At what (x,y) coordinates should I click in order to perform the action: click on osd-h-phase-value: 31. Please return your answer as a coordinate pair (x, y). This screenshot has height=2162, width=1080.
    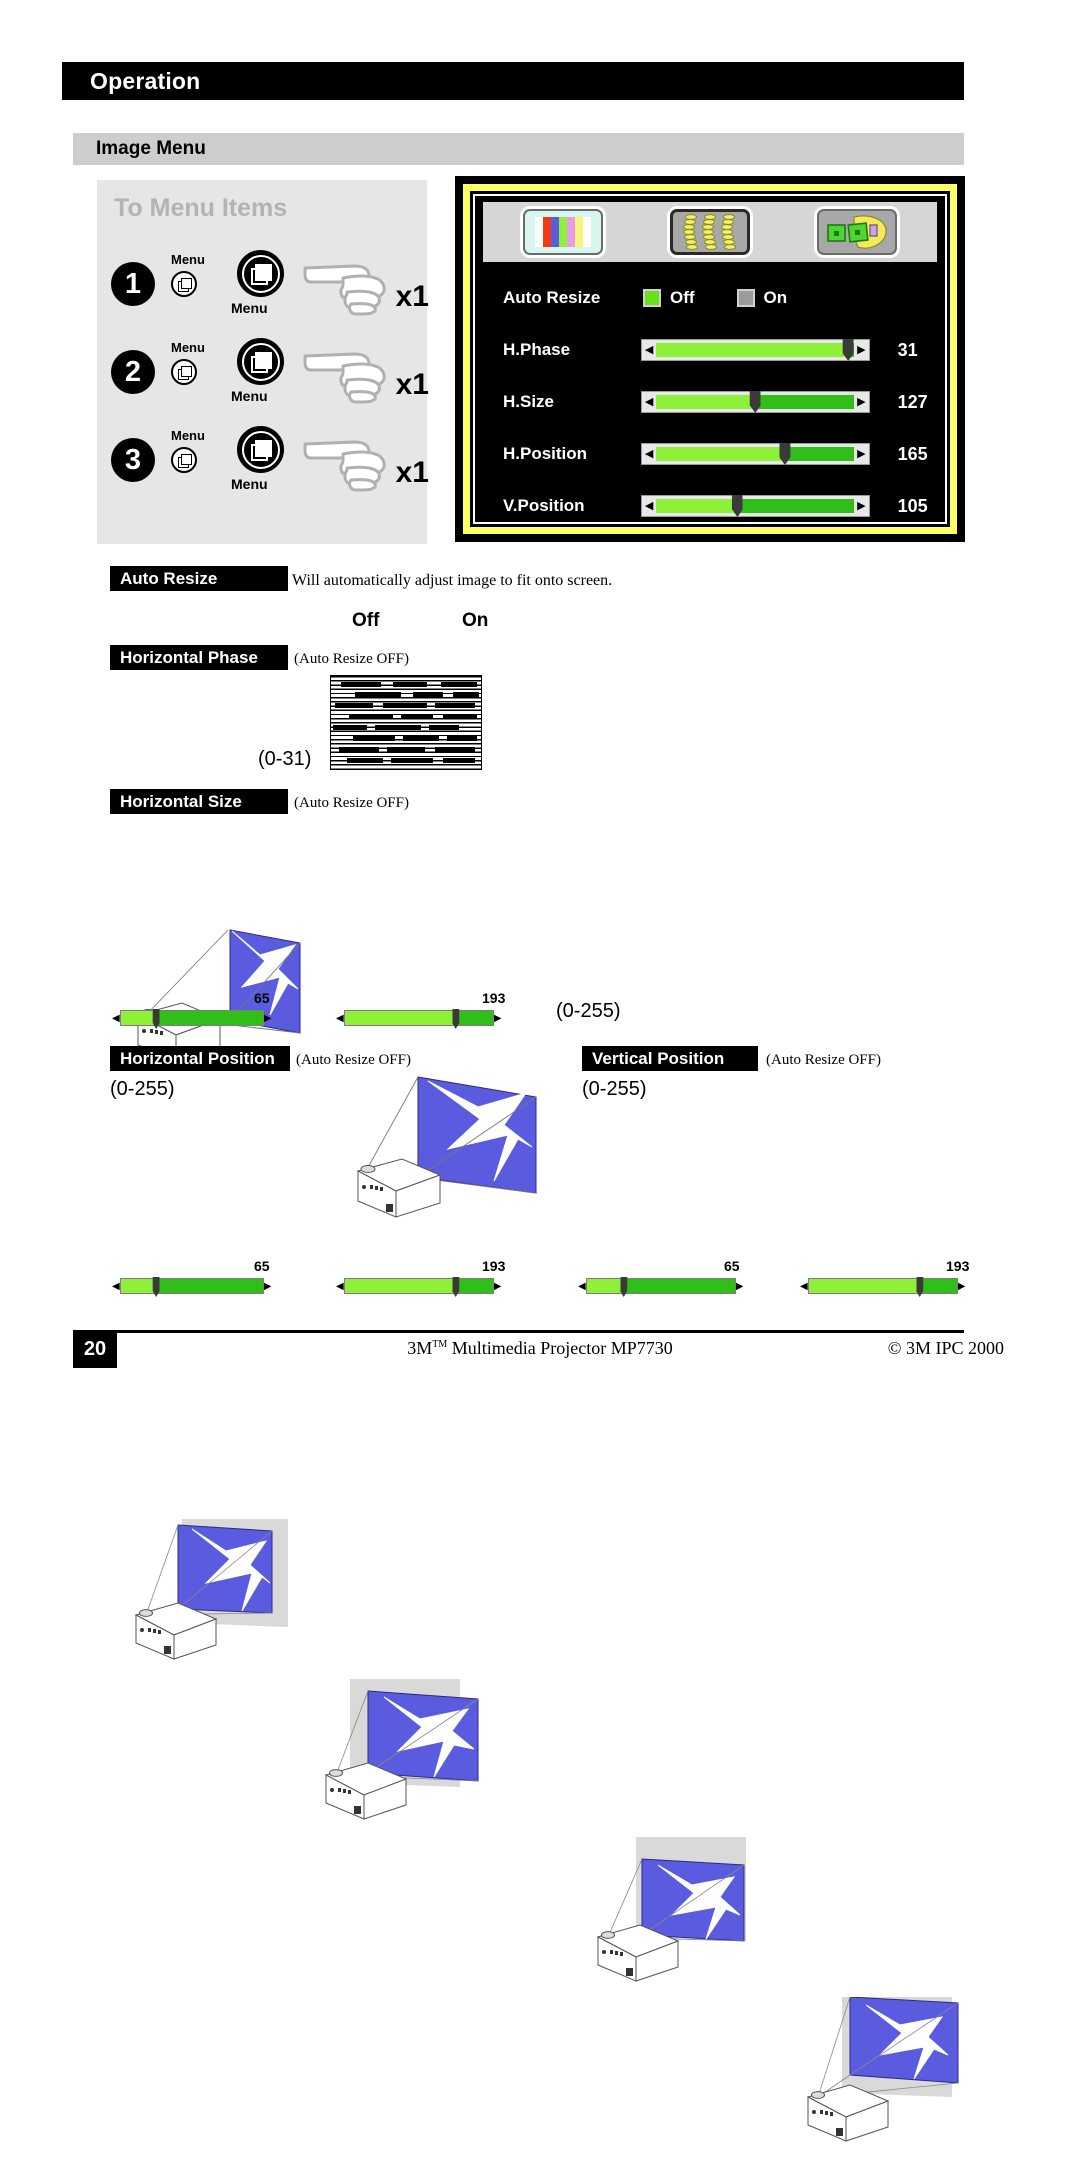
    Looking at the image, I should click on (907, 349).